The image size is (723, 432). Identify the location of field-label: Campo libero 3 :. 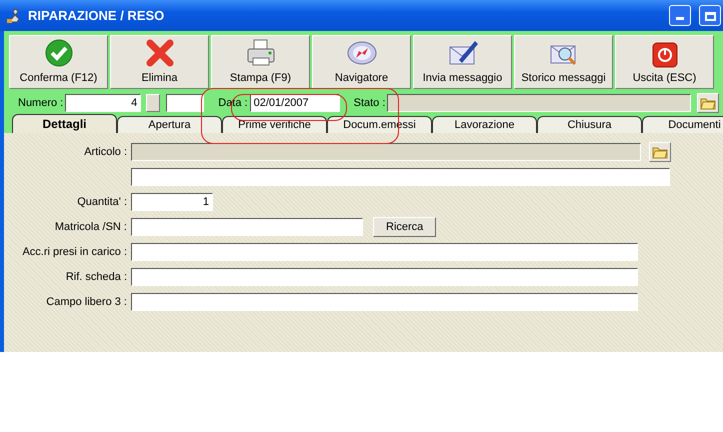
(86, 302).